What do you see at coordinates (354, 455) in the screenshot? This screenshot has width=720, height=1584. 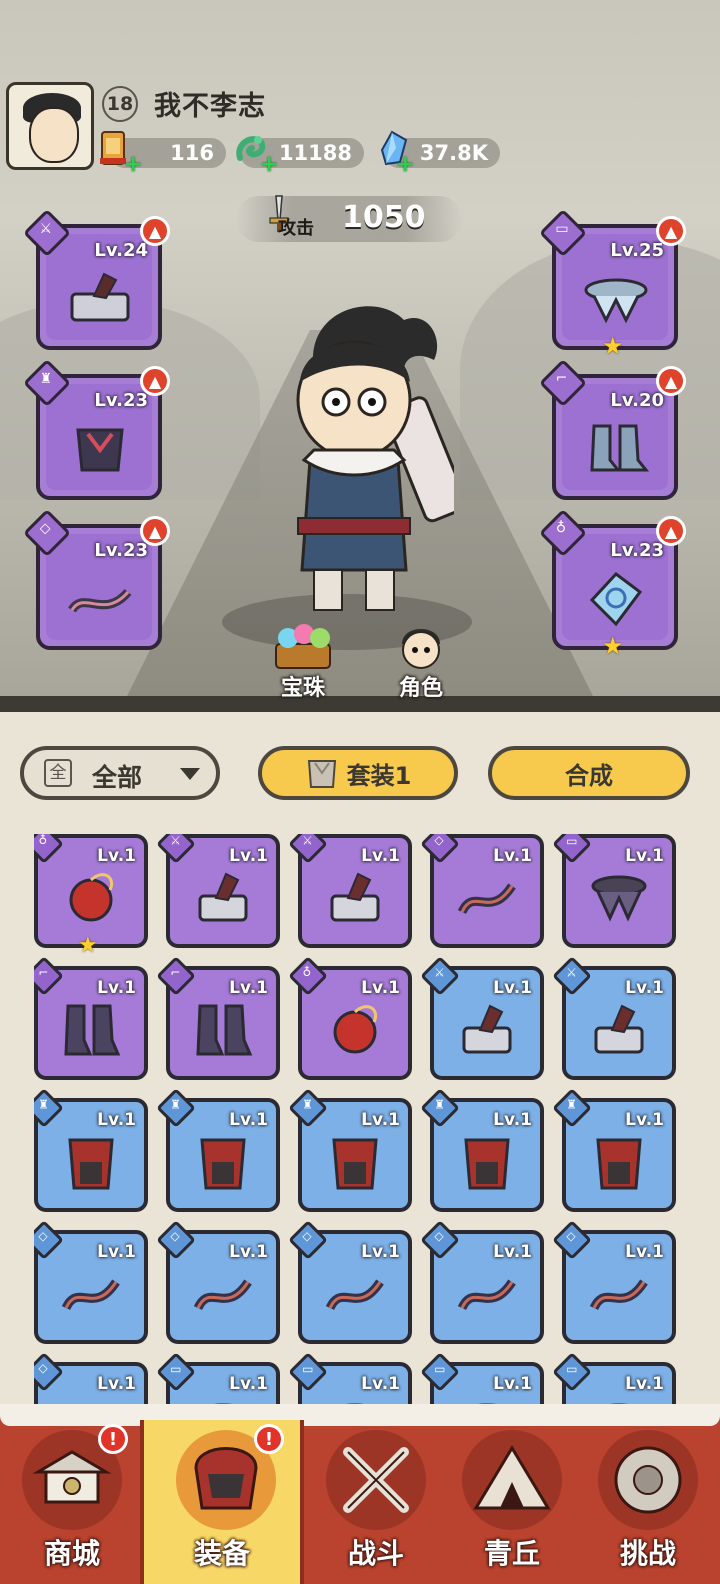 I see `hero-character` at bounding box center [354, 455].